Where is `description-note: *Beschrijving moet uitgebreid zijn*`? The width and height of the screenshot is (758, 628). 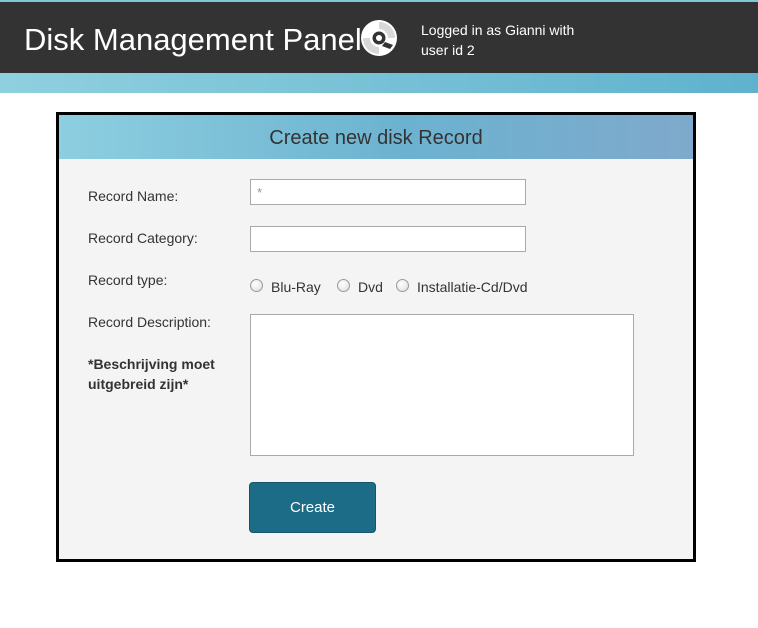 description-note: *Beschrijving moet uitgebreid zijn* is located at coordinates (163, 374).